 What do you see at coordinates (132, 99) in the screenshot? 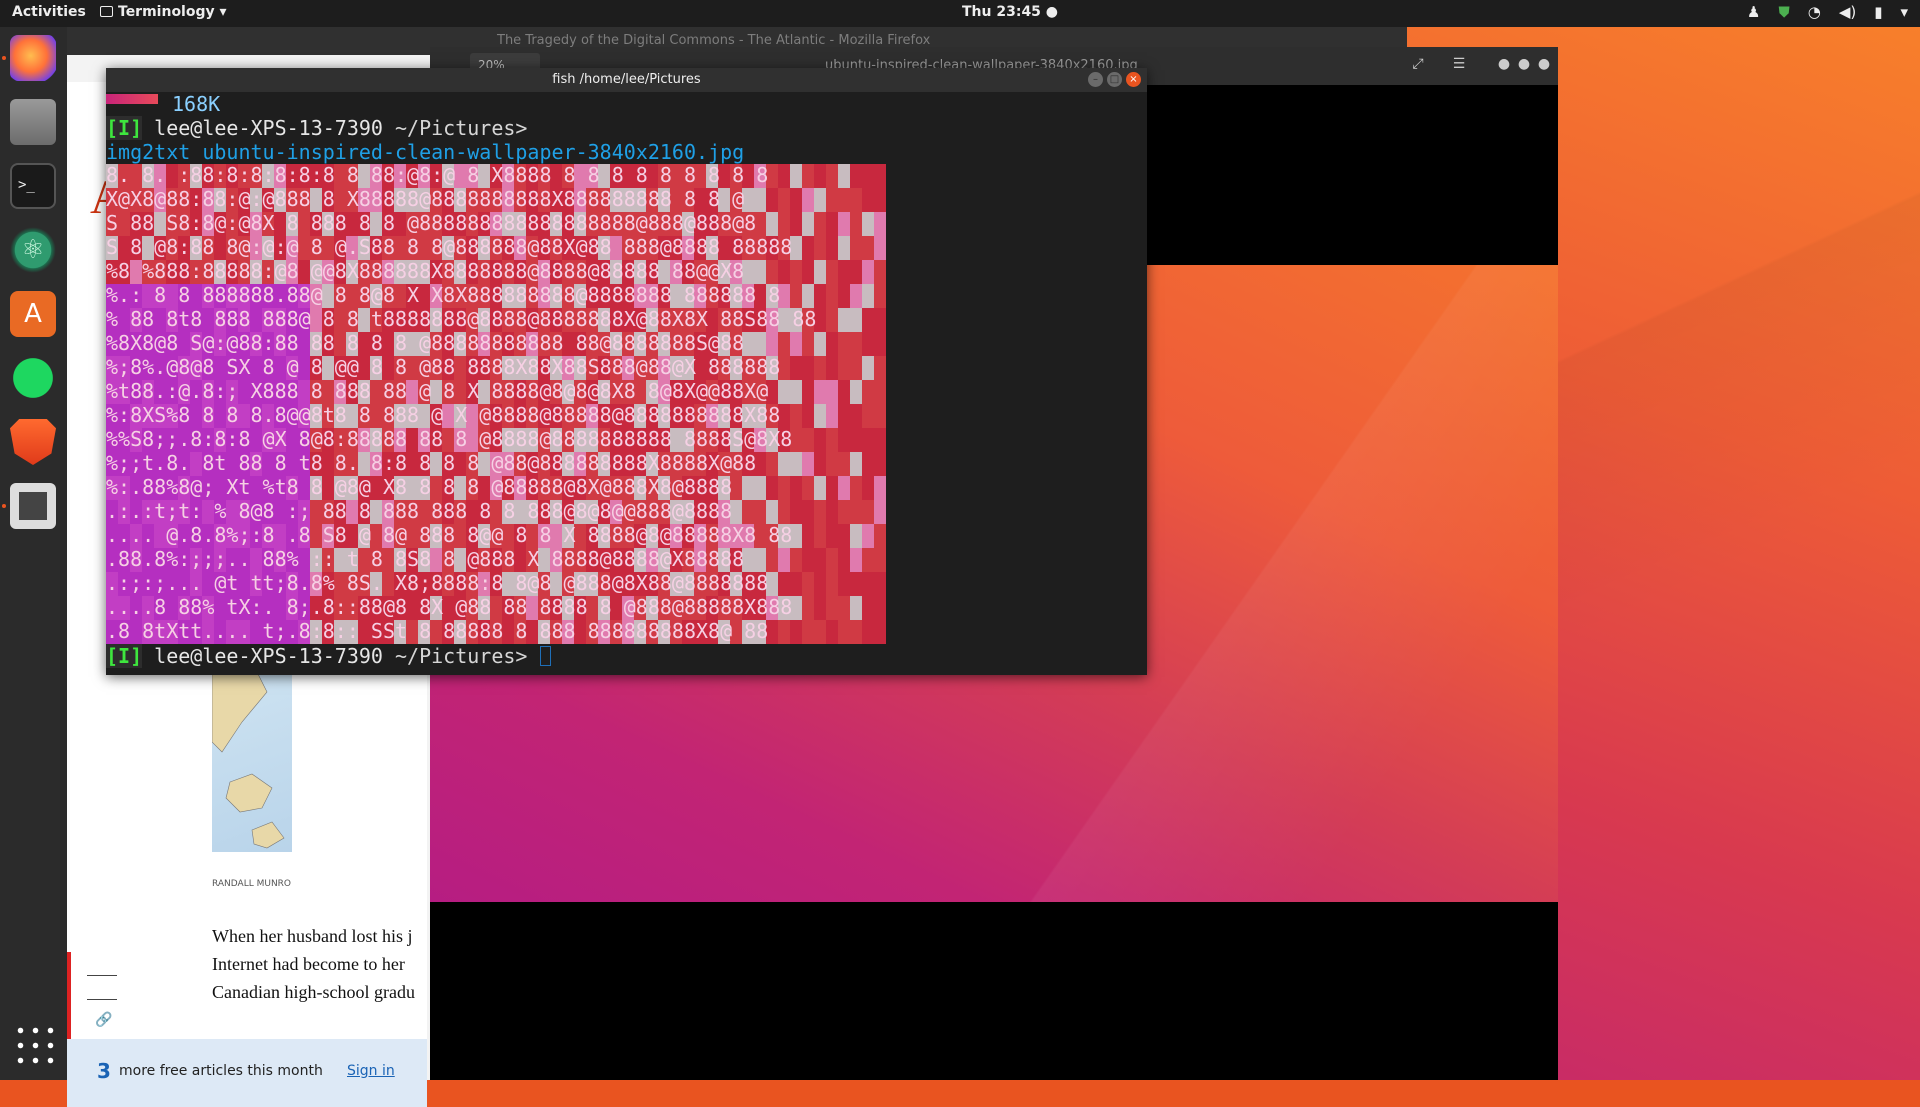
I see `image-preview-strip` at bounding box center [132, 99].